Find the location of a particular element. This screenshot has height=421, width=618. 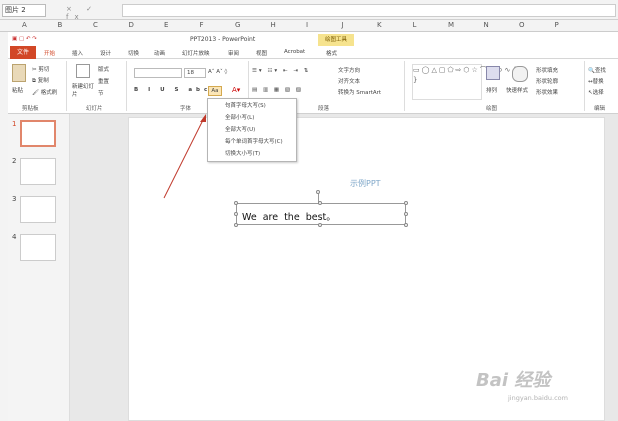

find-button: 🔍查找 is located at coordinates (597, 70).